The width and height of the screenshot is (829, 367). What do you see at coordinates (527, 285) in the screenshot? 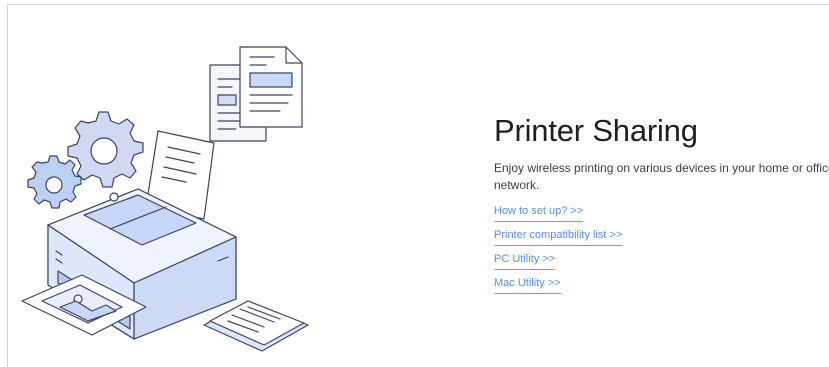
I see `mac-utility-link: Mac Utility >>` at bounding box center [527, 285].